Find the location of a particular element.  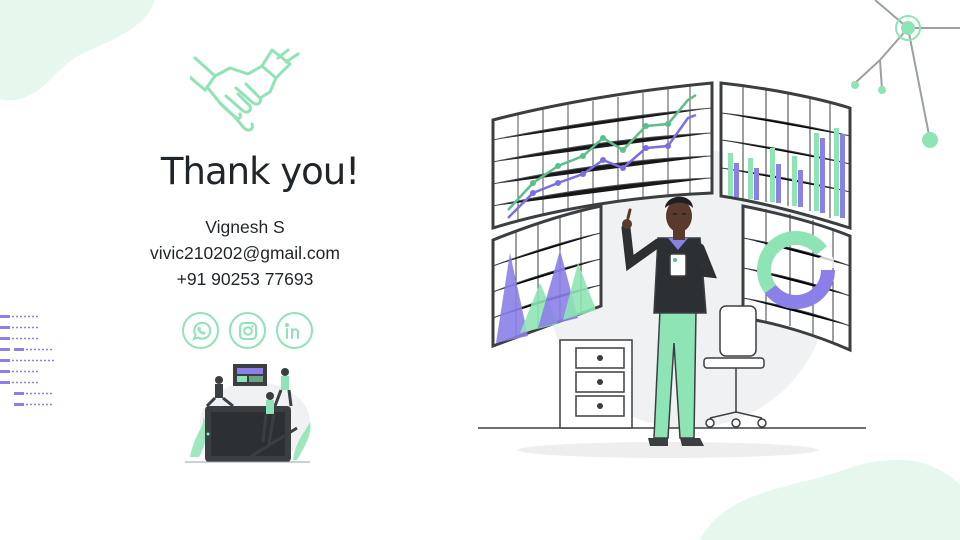

handshake-icon is located at coordinates (245, 90).